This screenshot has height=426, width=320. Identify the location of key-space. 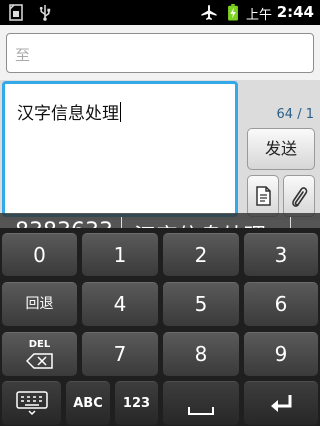
(201, 403).